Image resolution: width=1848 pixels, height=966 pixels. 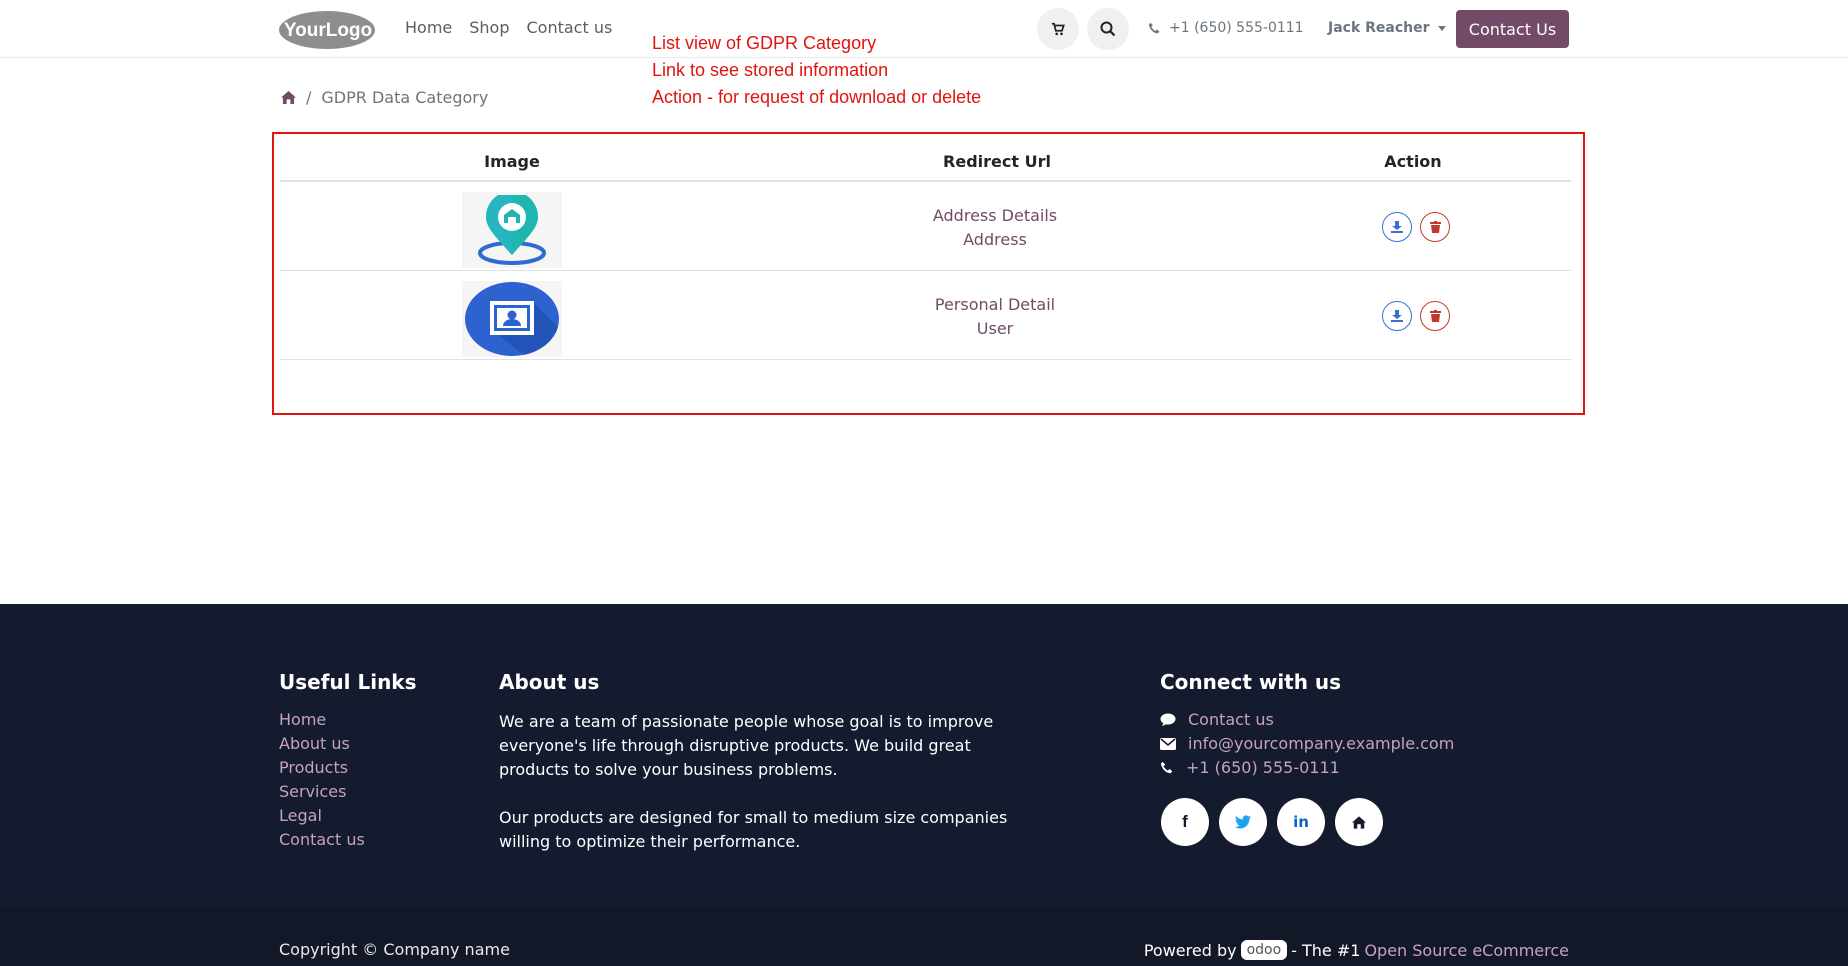 What do you see at coordinates (1272, 822) in the screenshot?
I see `social-links: f in` at bounding box center [1272, 822].